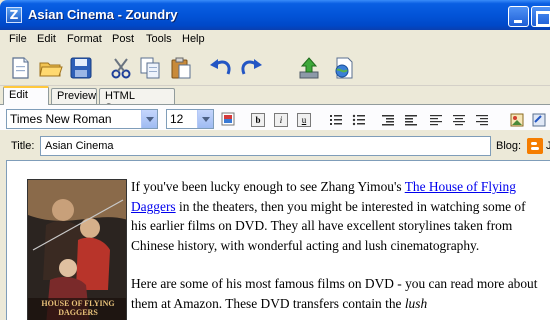 The width and height of the screenshot is (550, 320). I want to click on numbered-list-icon, so click(336, 120).